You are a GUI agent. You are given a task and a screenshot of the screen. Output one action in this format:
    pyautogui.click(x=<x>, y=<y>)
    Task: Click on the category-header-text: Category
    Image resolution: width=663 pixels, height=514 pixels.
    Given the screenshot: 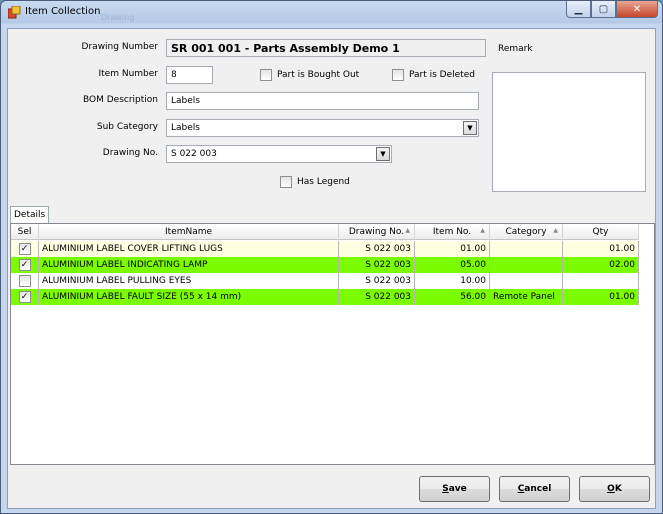 What is the action you would take?
    pyautogui.click(x=526, y=232)
    